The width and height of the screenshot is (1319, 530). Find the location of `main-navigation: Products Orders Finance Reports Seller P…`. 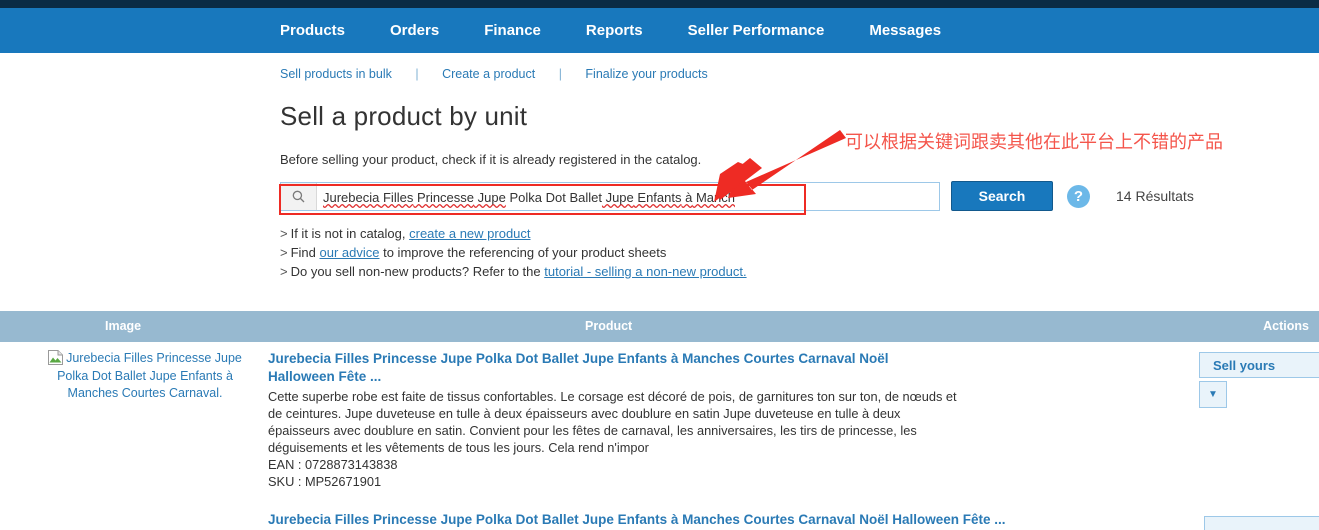

main-navigation: Products Orders Finance Reports Seller P… is located at coordinates (659, 30).